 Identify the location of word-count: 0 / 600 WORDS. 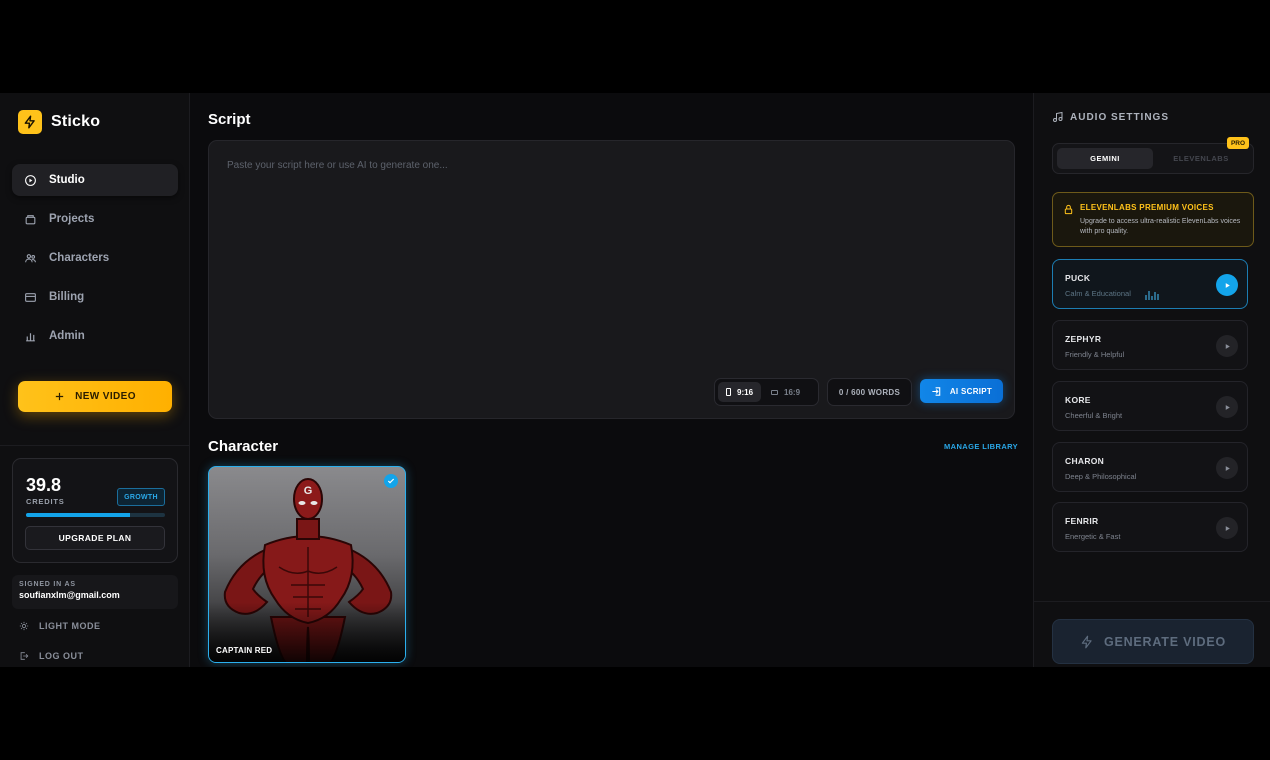
(869, 392).